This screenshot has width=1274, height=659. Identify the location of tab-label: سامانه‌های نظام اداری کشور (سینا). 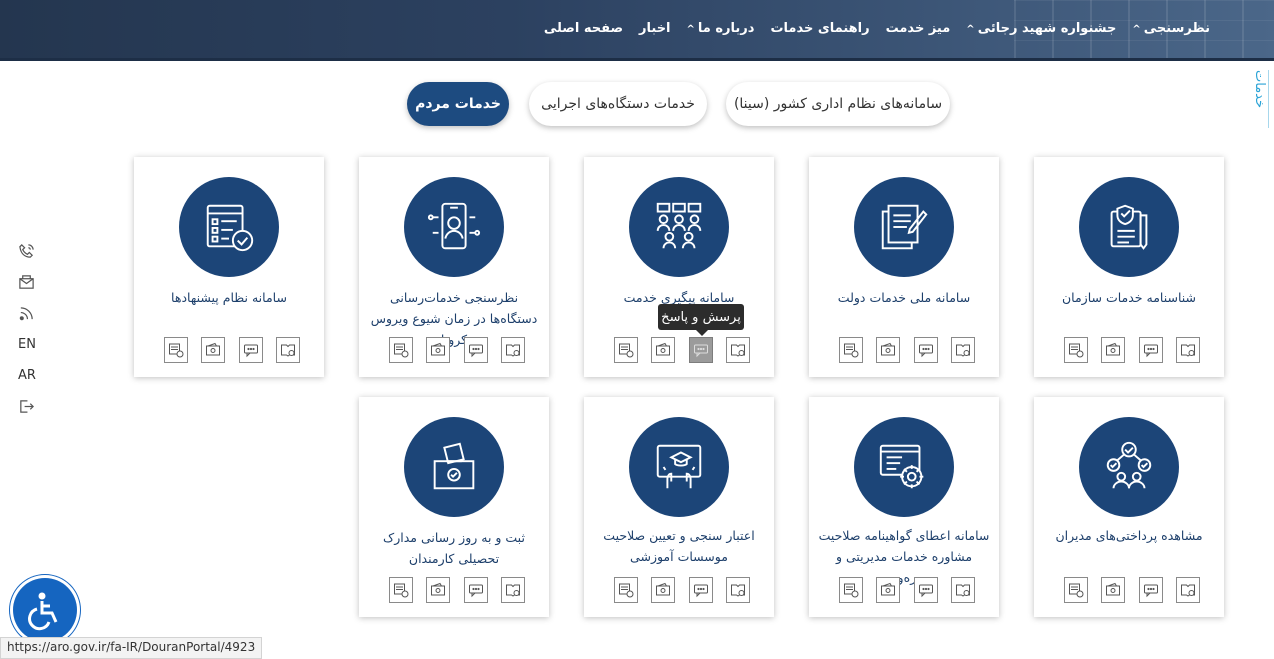
(838, 104).